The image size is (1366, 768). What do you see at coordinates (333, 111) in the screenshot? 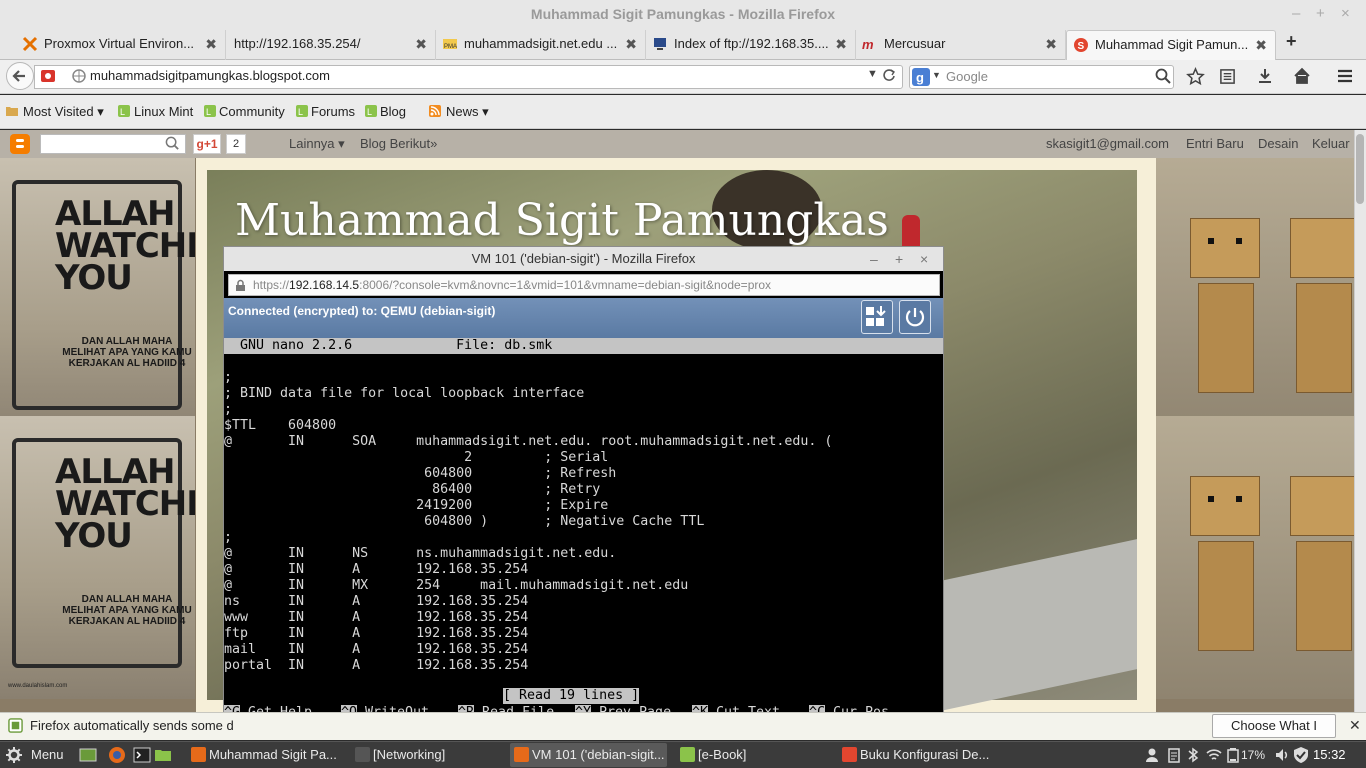
I see `bookmark-forums: Forums` at bounding box center [333, 111].